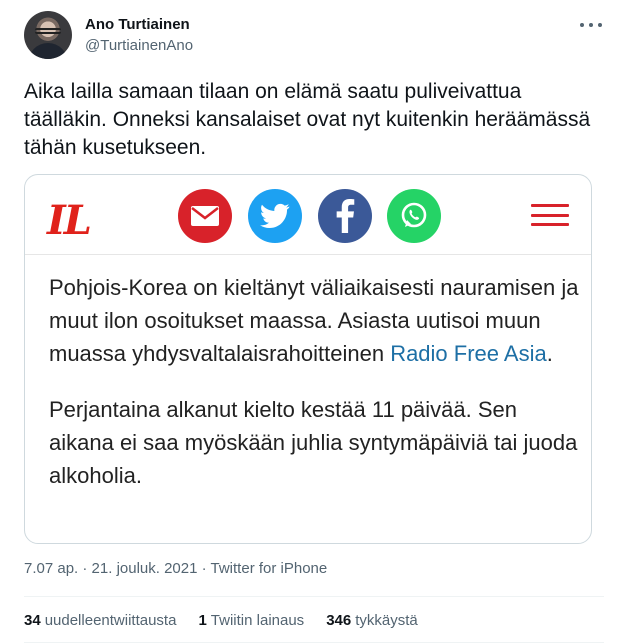  What do you see at coordinates (549, 353) in the screenshot?
I see `paragraph-1-end: .` at bounding box center [549, 353].